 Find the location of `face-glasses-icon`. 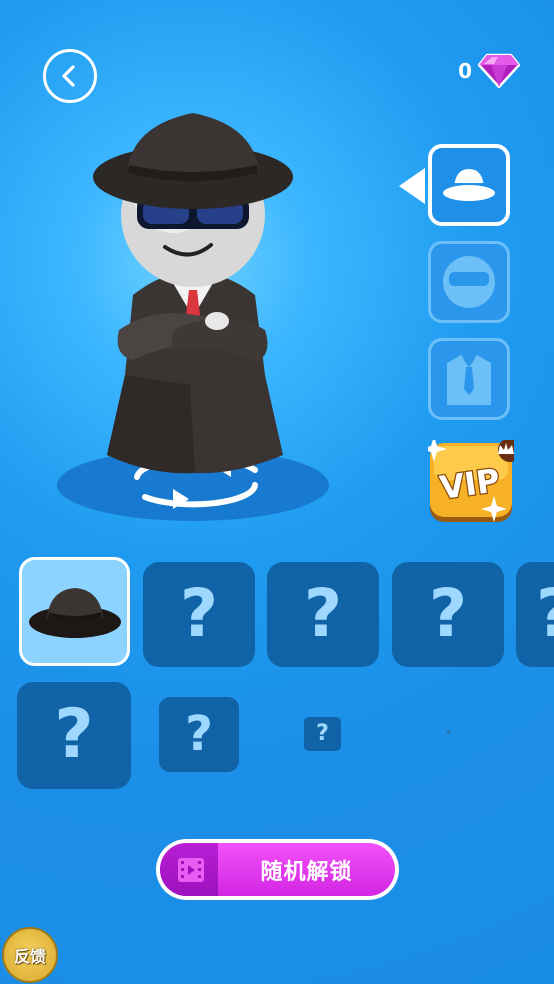

face-glasses-icon is located at coordinates (469, 282).